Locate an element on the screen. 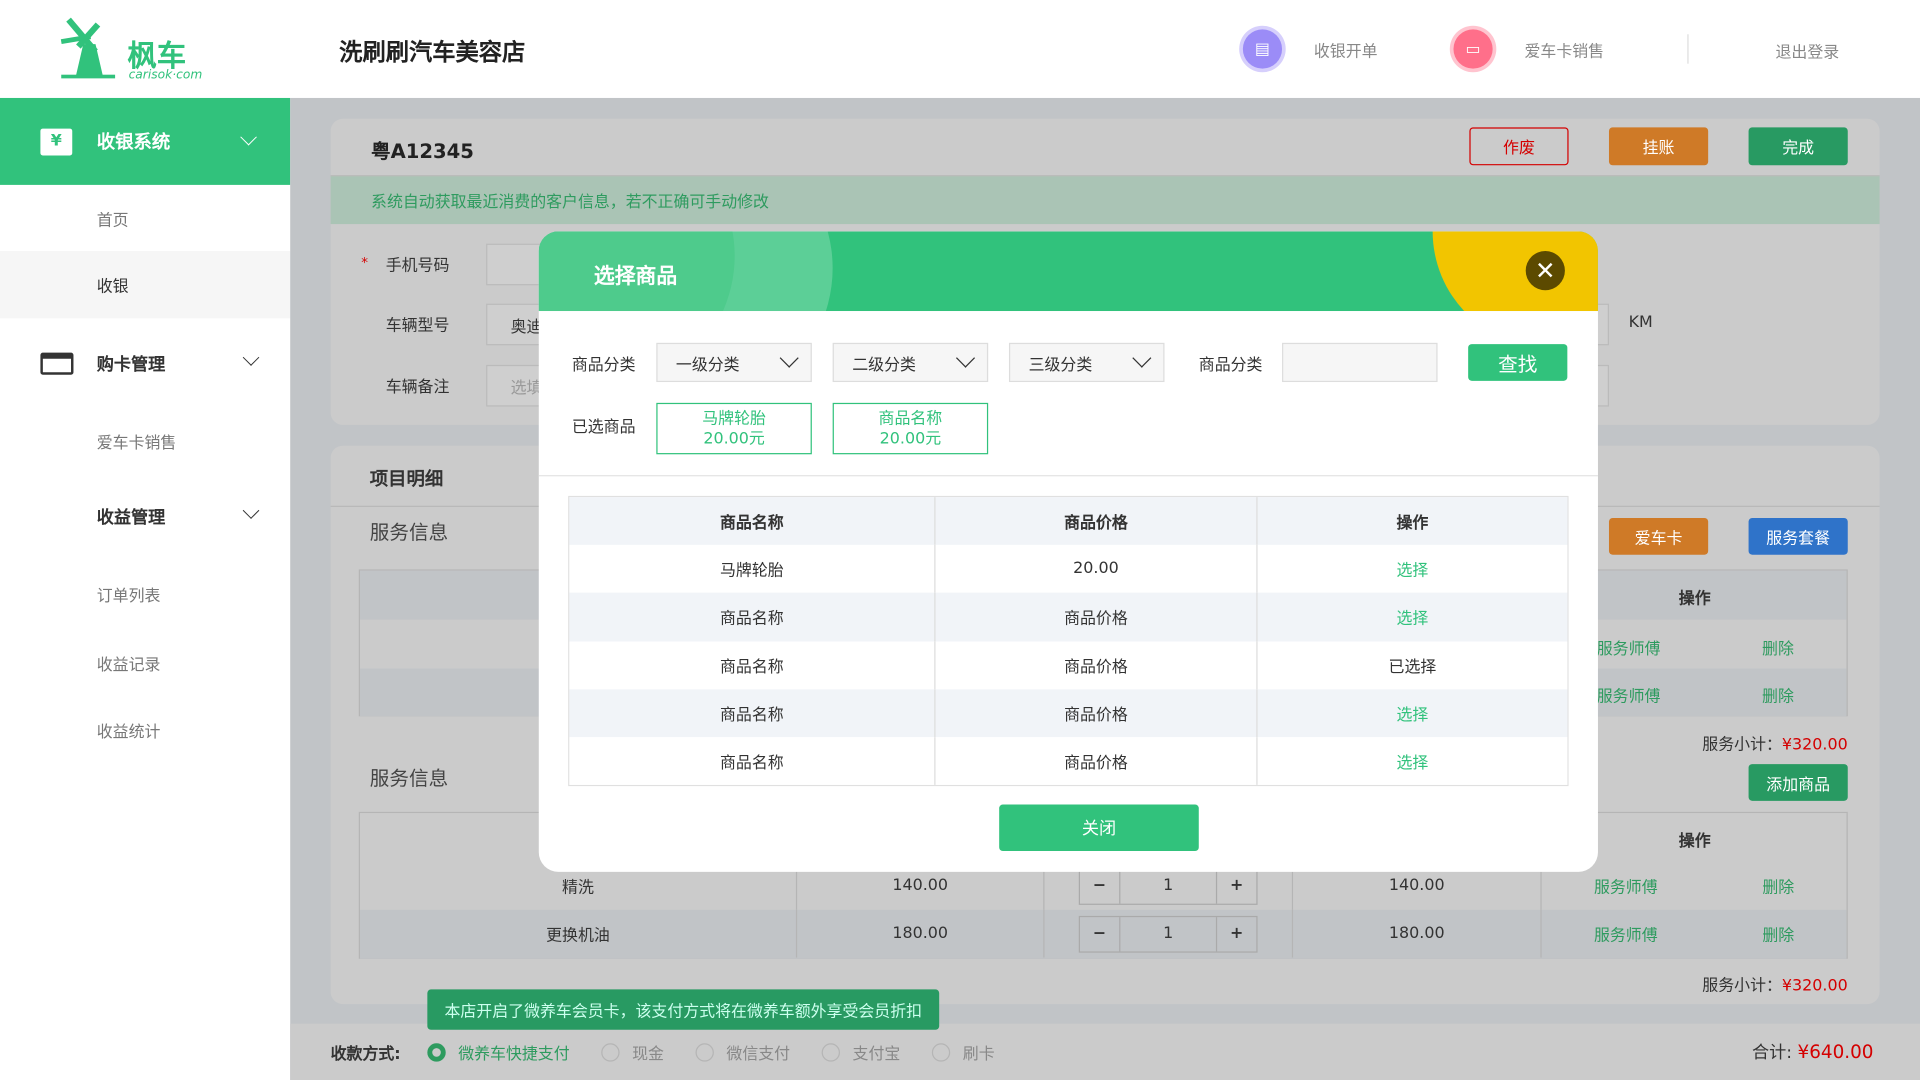  search-button: 查找 is located at coordinates (1518, 362).